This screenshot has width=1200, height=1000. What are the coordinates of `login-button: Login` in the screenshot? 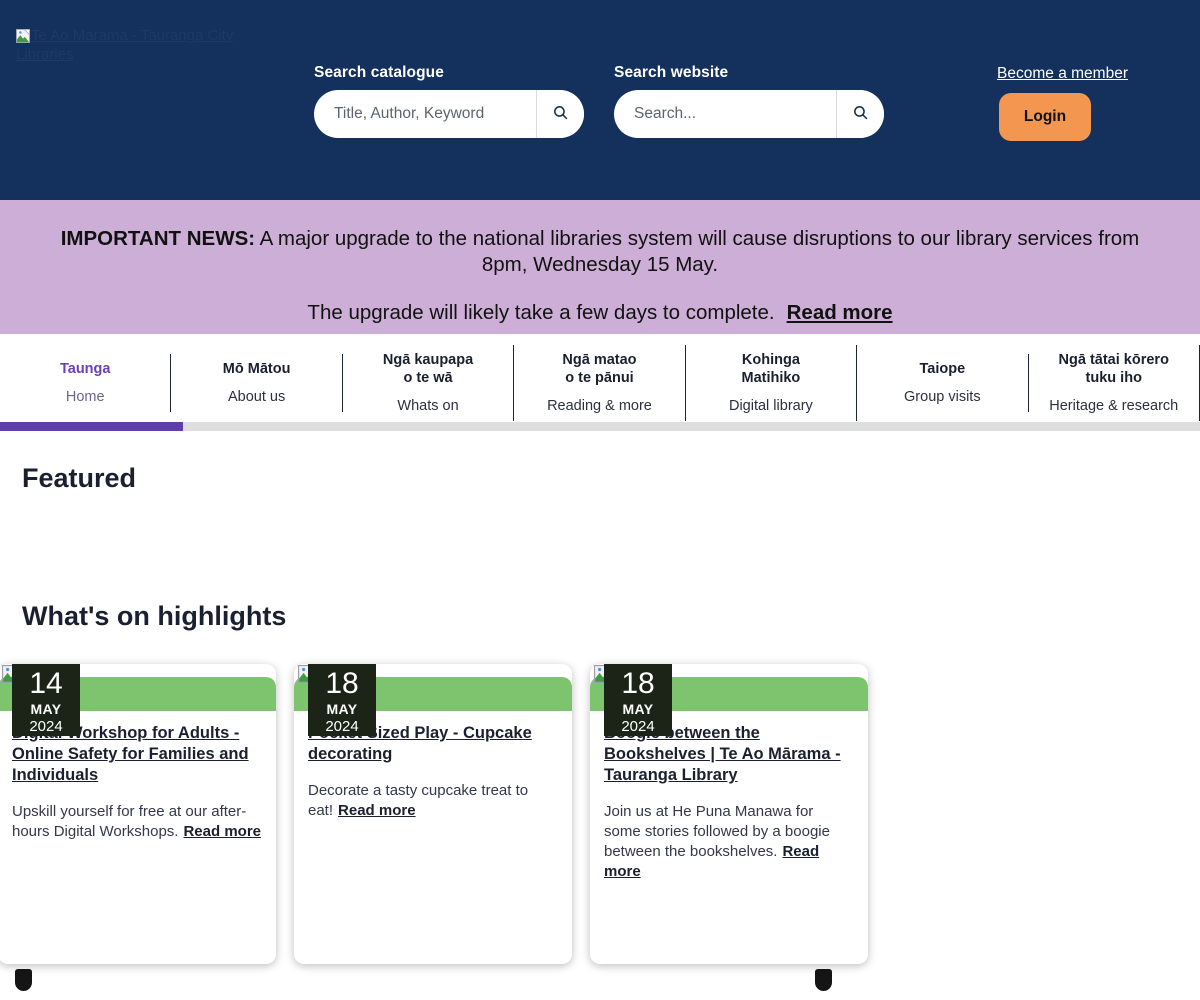 It's located at (1045, 117).